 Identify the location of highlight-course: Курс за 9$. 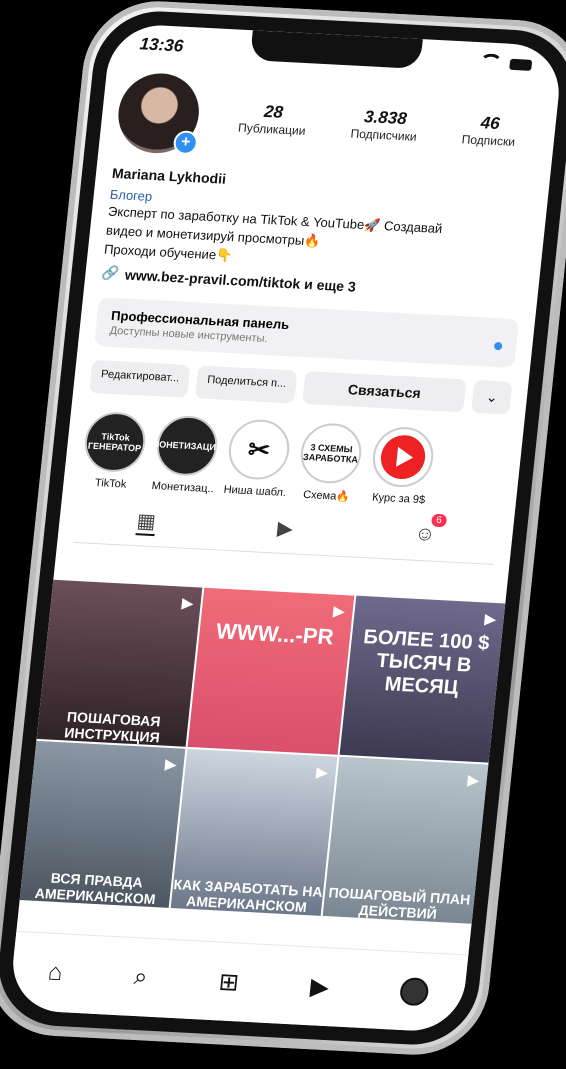
(402, 466).